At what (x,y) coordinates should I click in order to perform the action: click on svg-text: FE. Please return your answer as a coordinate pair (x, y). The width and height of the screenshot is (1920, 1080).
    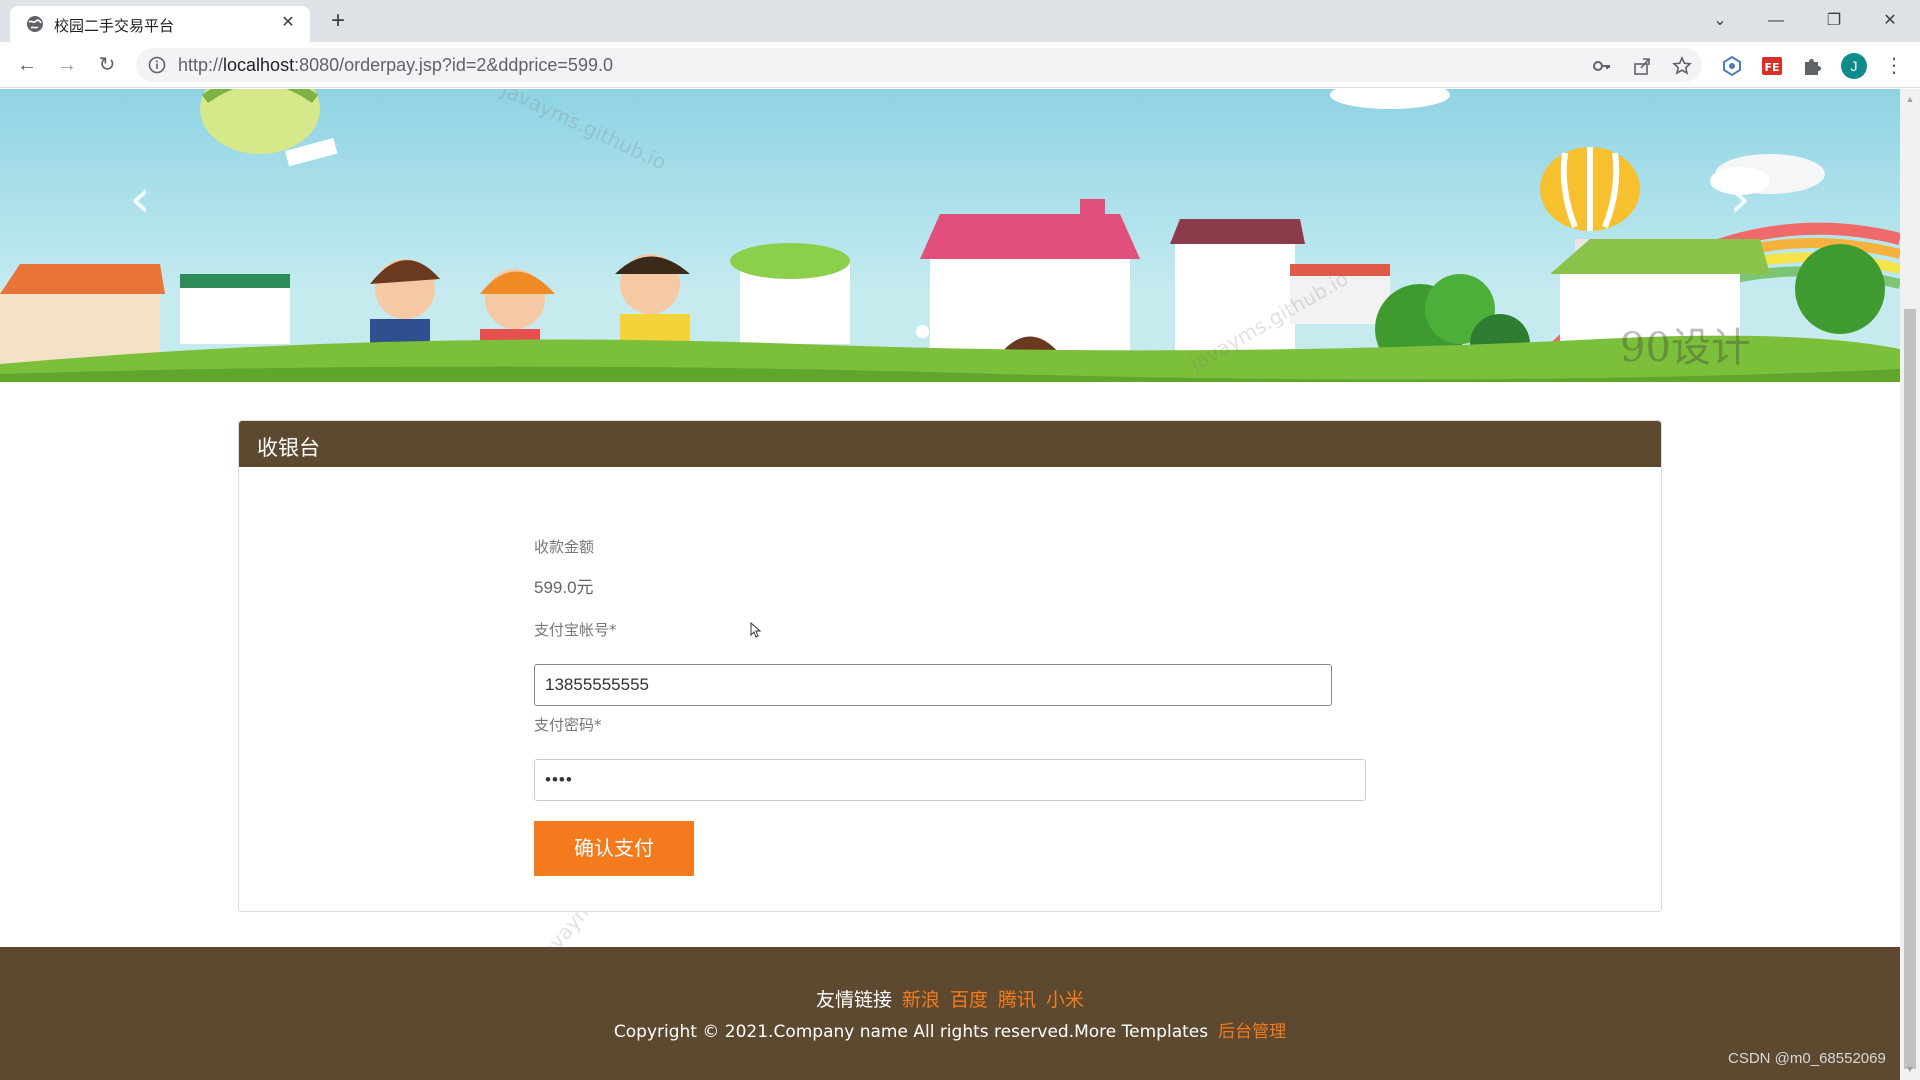
    Looking at the image, I should click on (1771, 67).